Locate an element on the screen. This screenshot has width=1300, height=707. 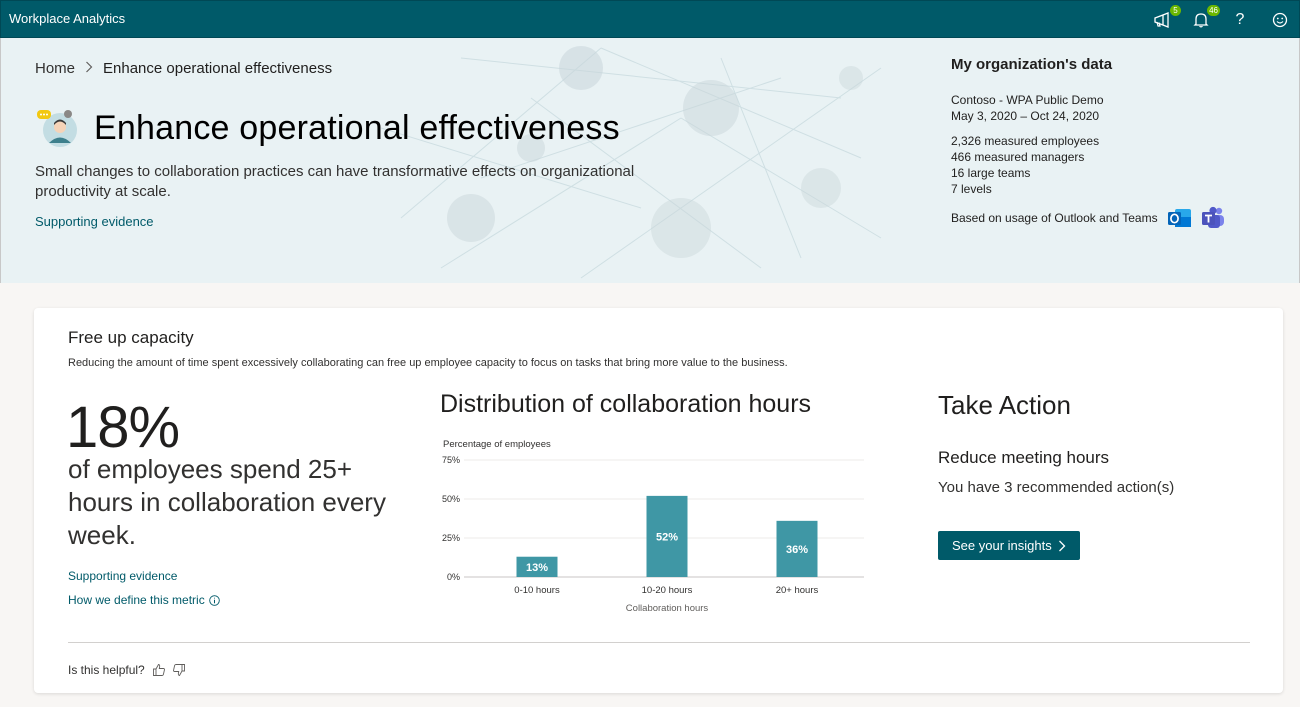
x-tick-label: 20+ hours is located at coordinates (797, 590).